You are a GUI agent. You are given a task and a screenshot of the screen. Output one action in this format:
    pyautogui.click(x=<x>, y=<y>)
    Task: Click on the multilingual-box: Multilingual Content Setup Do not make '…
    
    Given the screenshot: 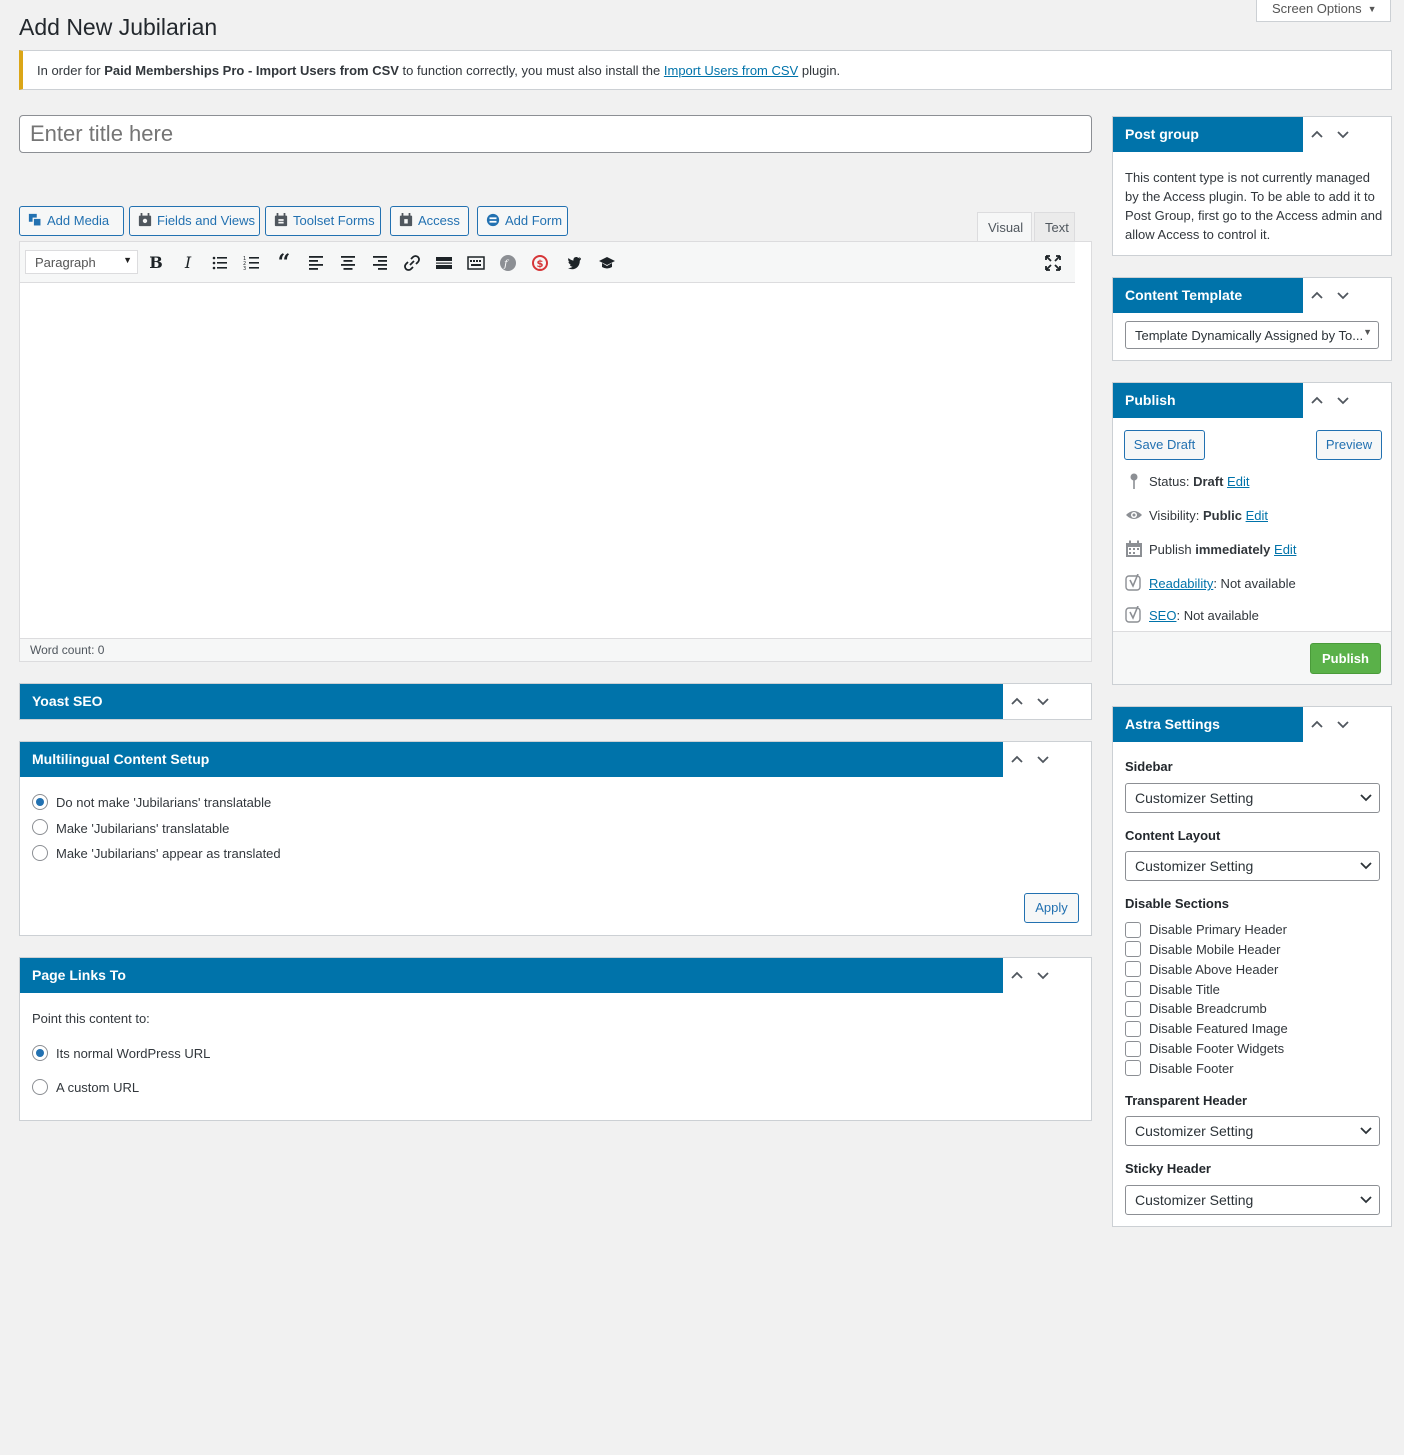 What is the action you would take?
    pyautogui.click(x=555, y=838)
    